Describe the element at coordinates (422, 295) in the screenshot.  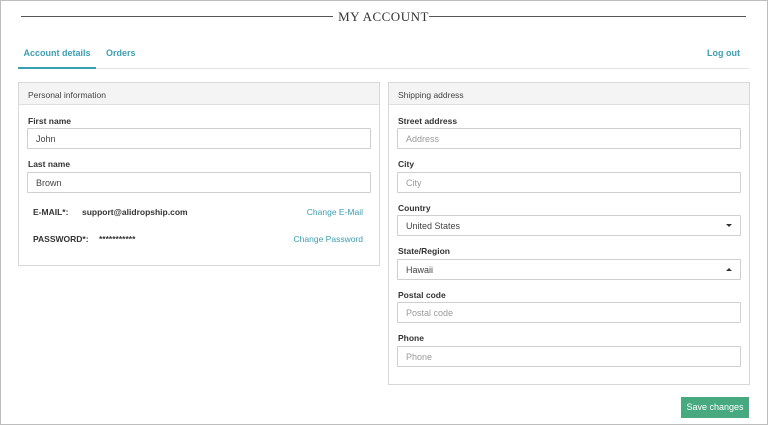
I see `postal-code-label: Postal code` at that location.